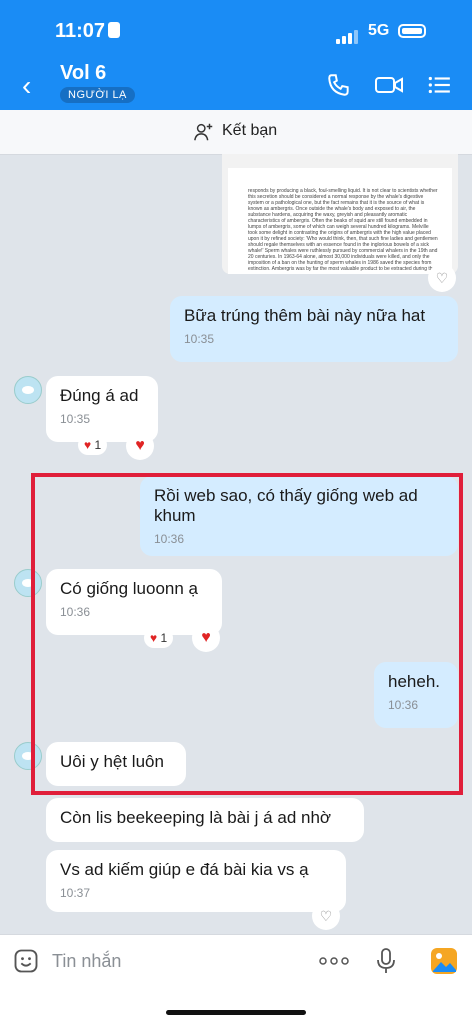 The width and height of the screenshot is (472, 1025). I want to click on menu-icon, so click(439, 85).